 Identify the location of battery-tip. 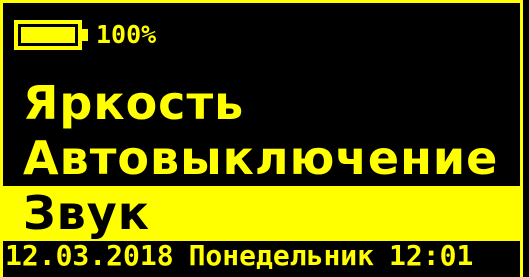
(85, 35).